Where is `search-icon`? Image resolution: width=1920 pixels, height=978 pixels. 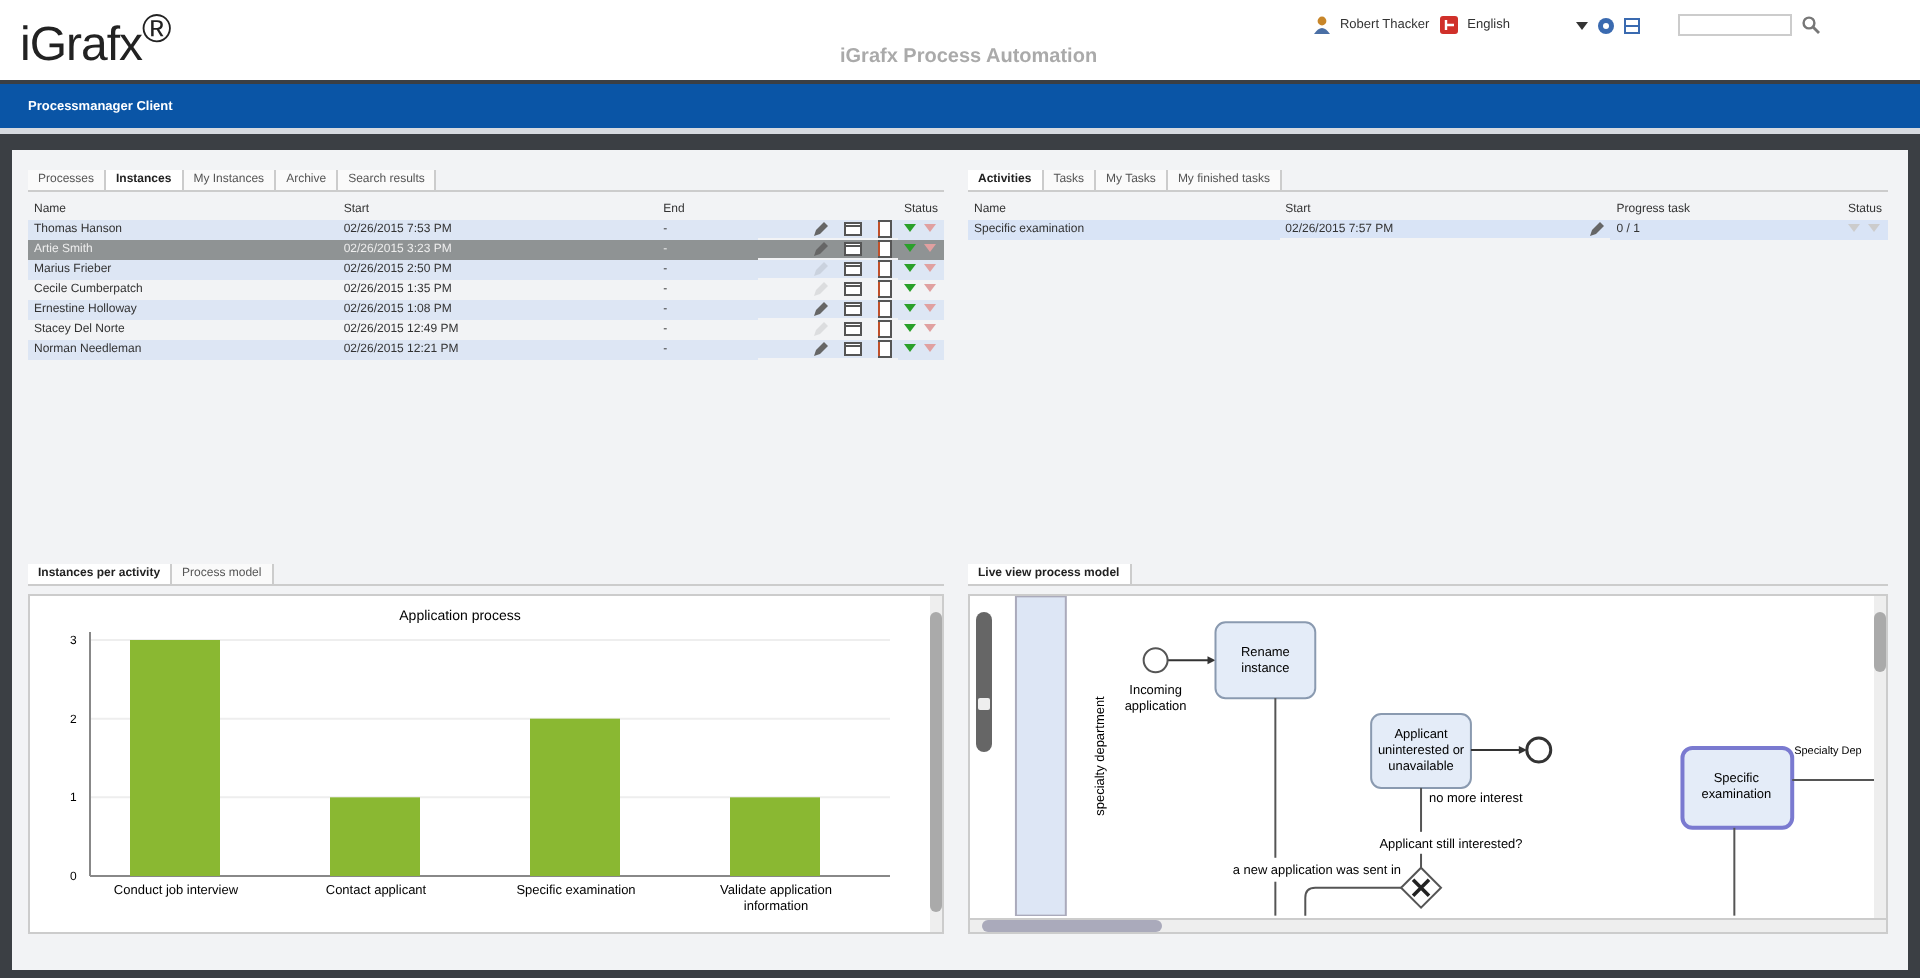
search-icon is located at coordinates (1811, 25).